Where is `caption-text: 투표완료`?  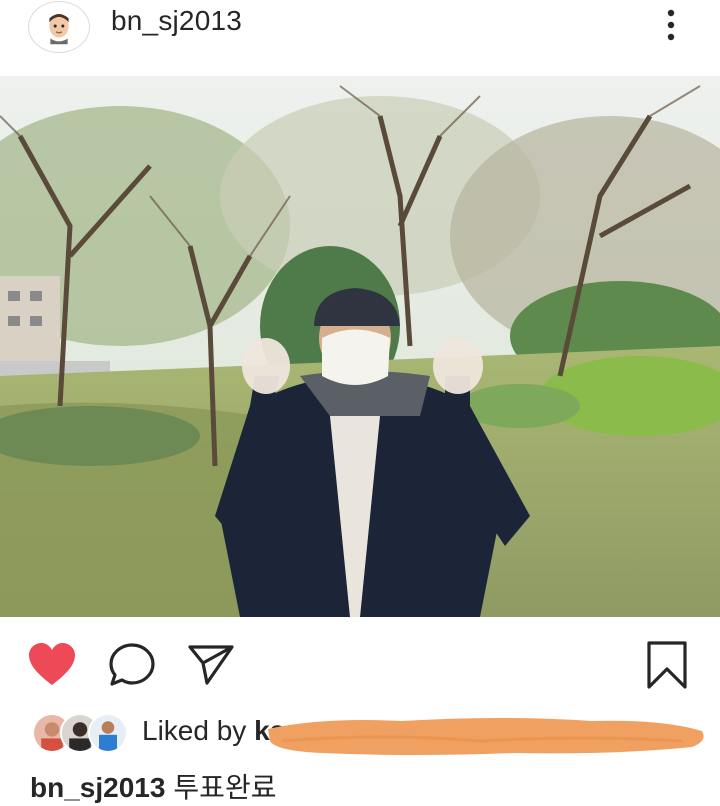 caption-text: 투표완료 is located at coordinates (225, 787).